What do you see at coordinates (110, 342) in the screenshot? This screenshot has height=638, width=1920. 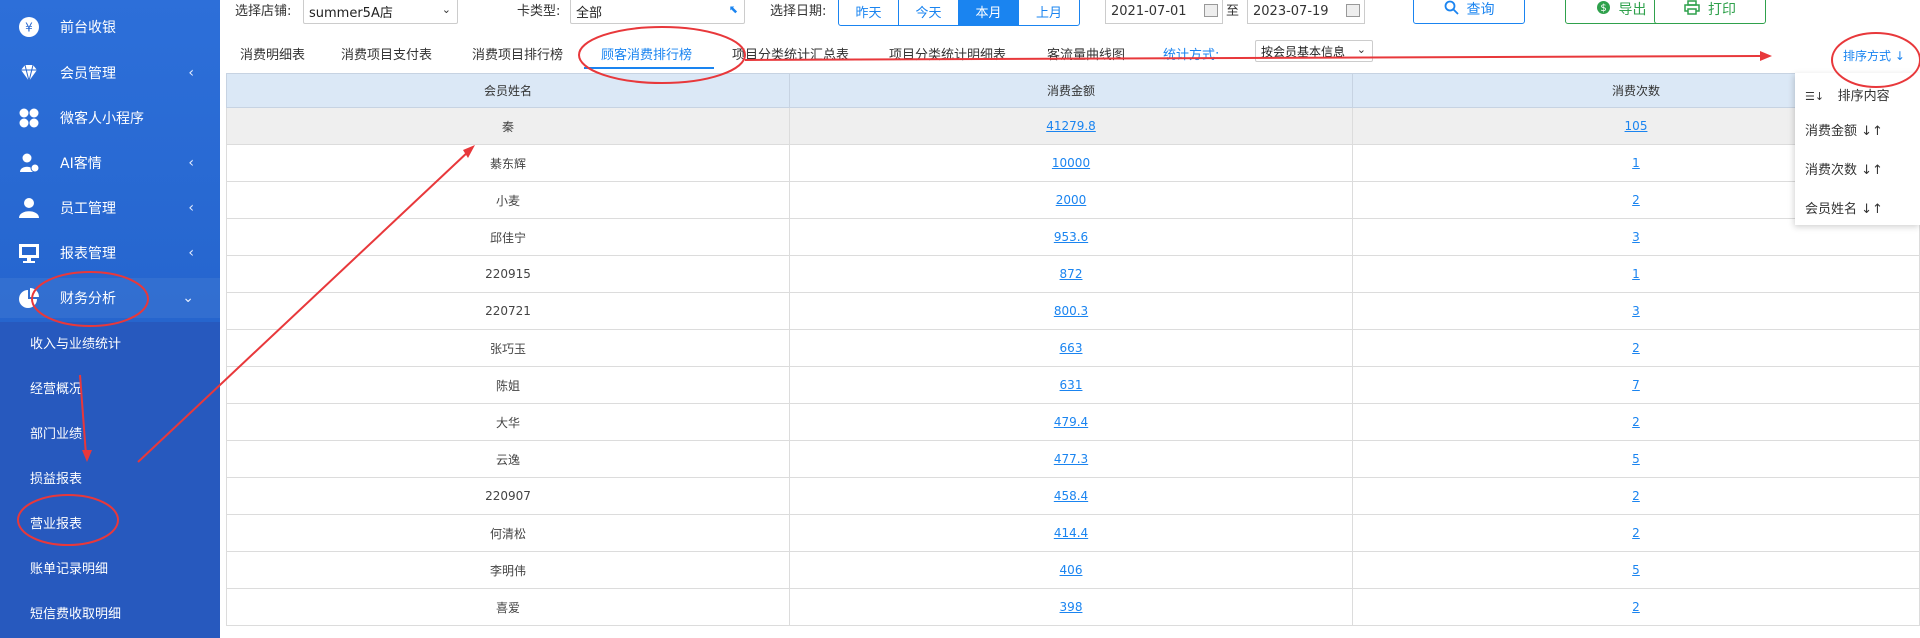 I see `submenu-item-income: 收入与业绩统计` at bounding box center [110, 342].